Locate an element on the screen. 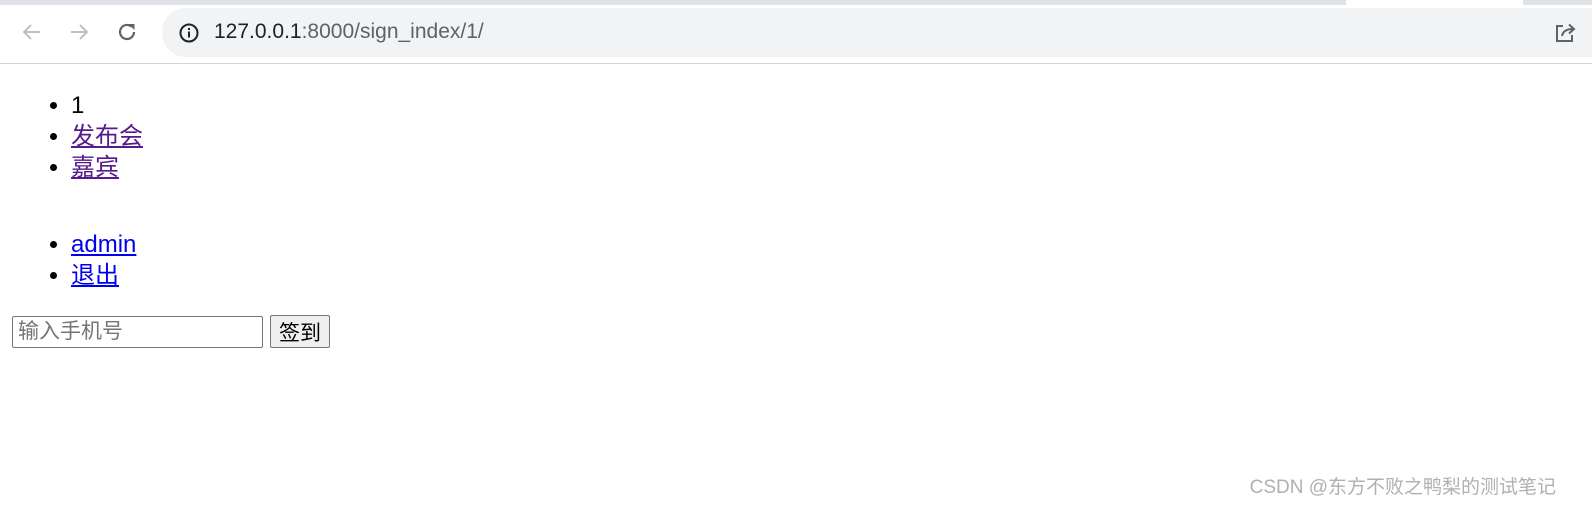  forward-arrow-icon is located at coordinates (80, 32).